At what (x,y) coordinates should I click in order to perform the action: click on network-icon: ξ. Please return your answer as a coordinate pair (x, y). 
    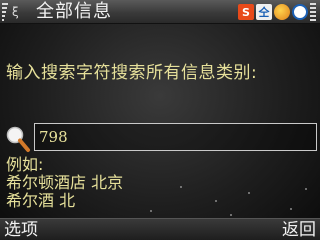
    Looking at the image, I should click on (15, 12).